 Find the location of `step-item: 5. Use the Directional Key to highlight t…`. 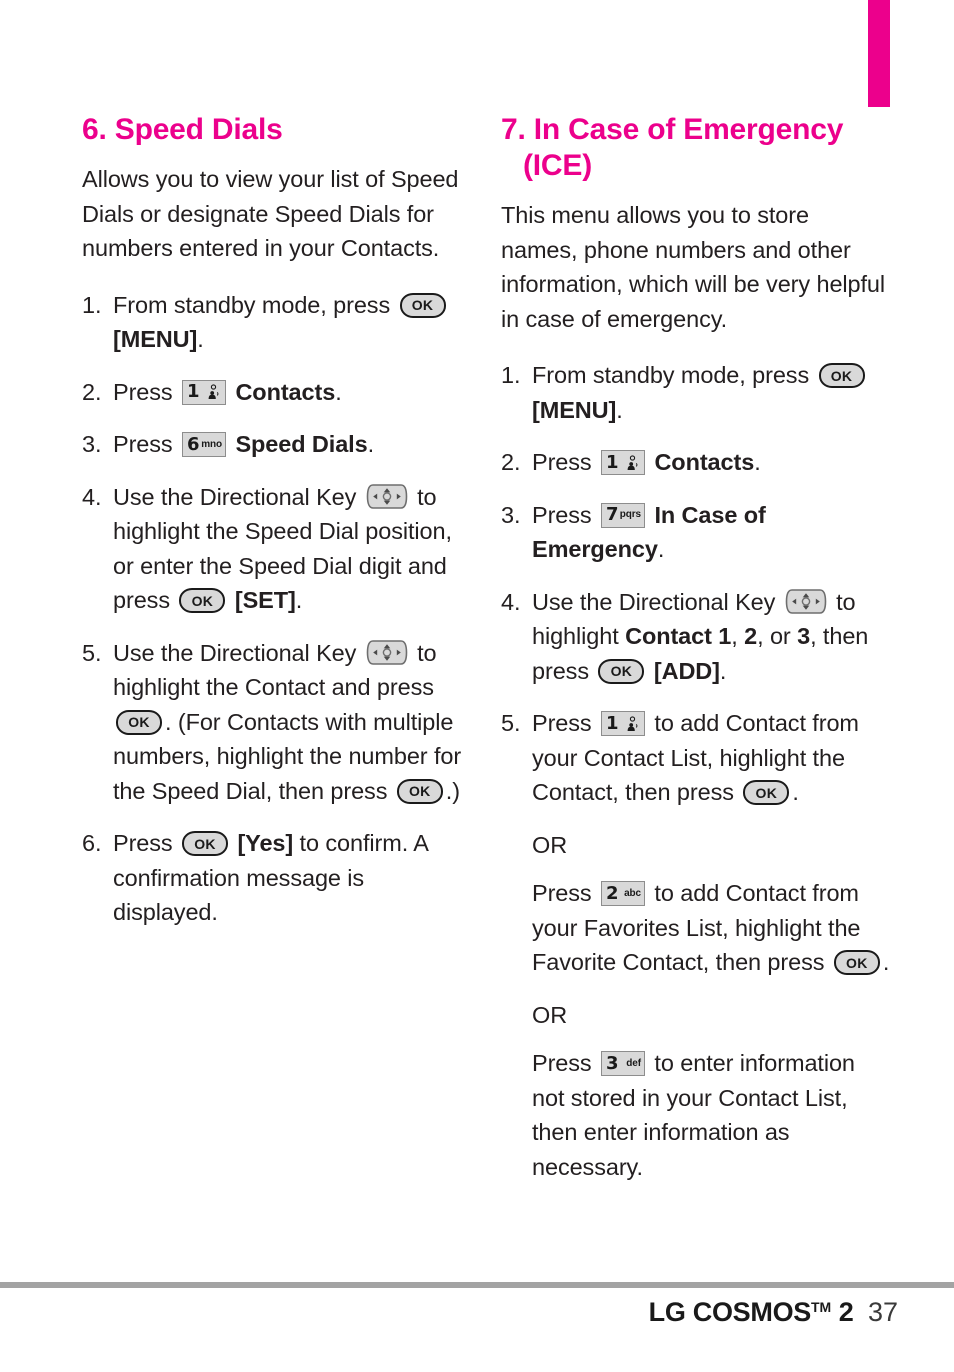

step-item: 5. Use the Directional Key to highlight t… is located at coordinates (277, 722).